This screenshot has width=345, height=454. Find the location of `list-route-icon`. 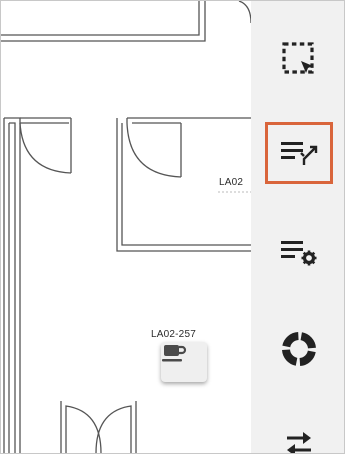

list-route-icon is located at coordinates (299, 153).